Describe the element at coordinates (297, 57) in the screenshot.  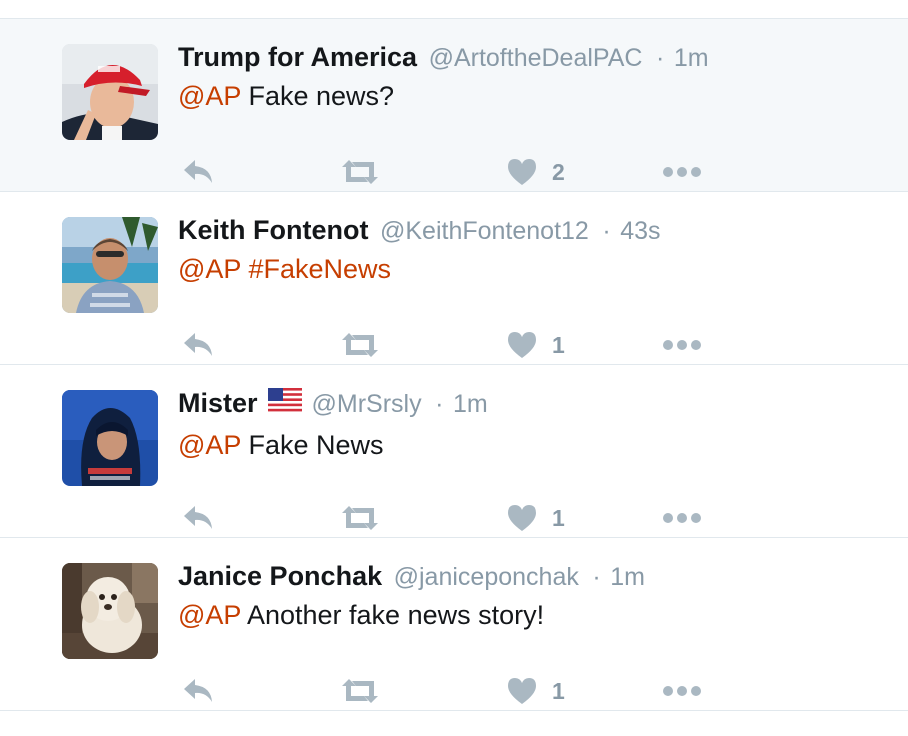
I see `tweet-author-name: Trump for America` at that location.